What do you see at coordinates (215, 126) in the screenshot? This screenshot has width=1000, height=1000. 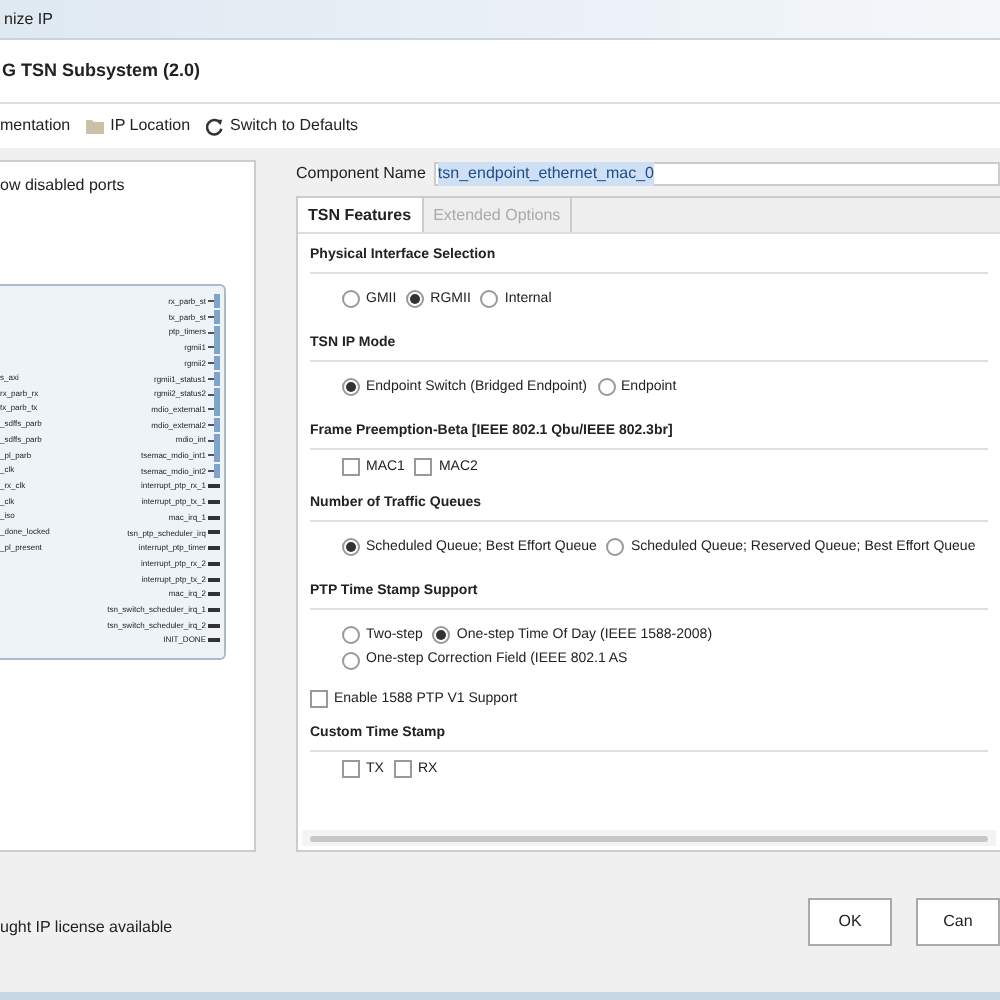 I see `refresh-icon` at bounding box center [215, 126].